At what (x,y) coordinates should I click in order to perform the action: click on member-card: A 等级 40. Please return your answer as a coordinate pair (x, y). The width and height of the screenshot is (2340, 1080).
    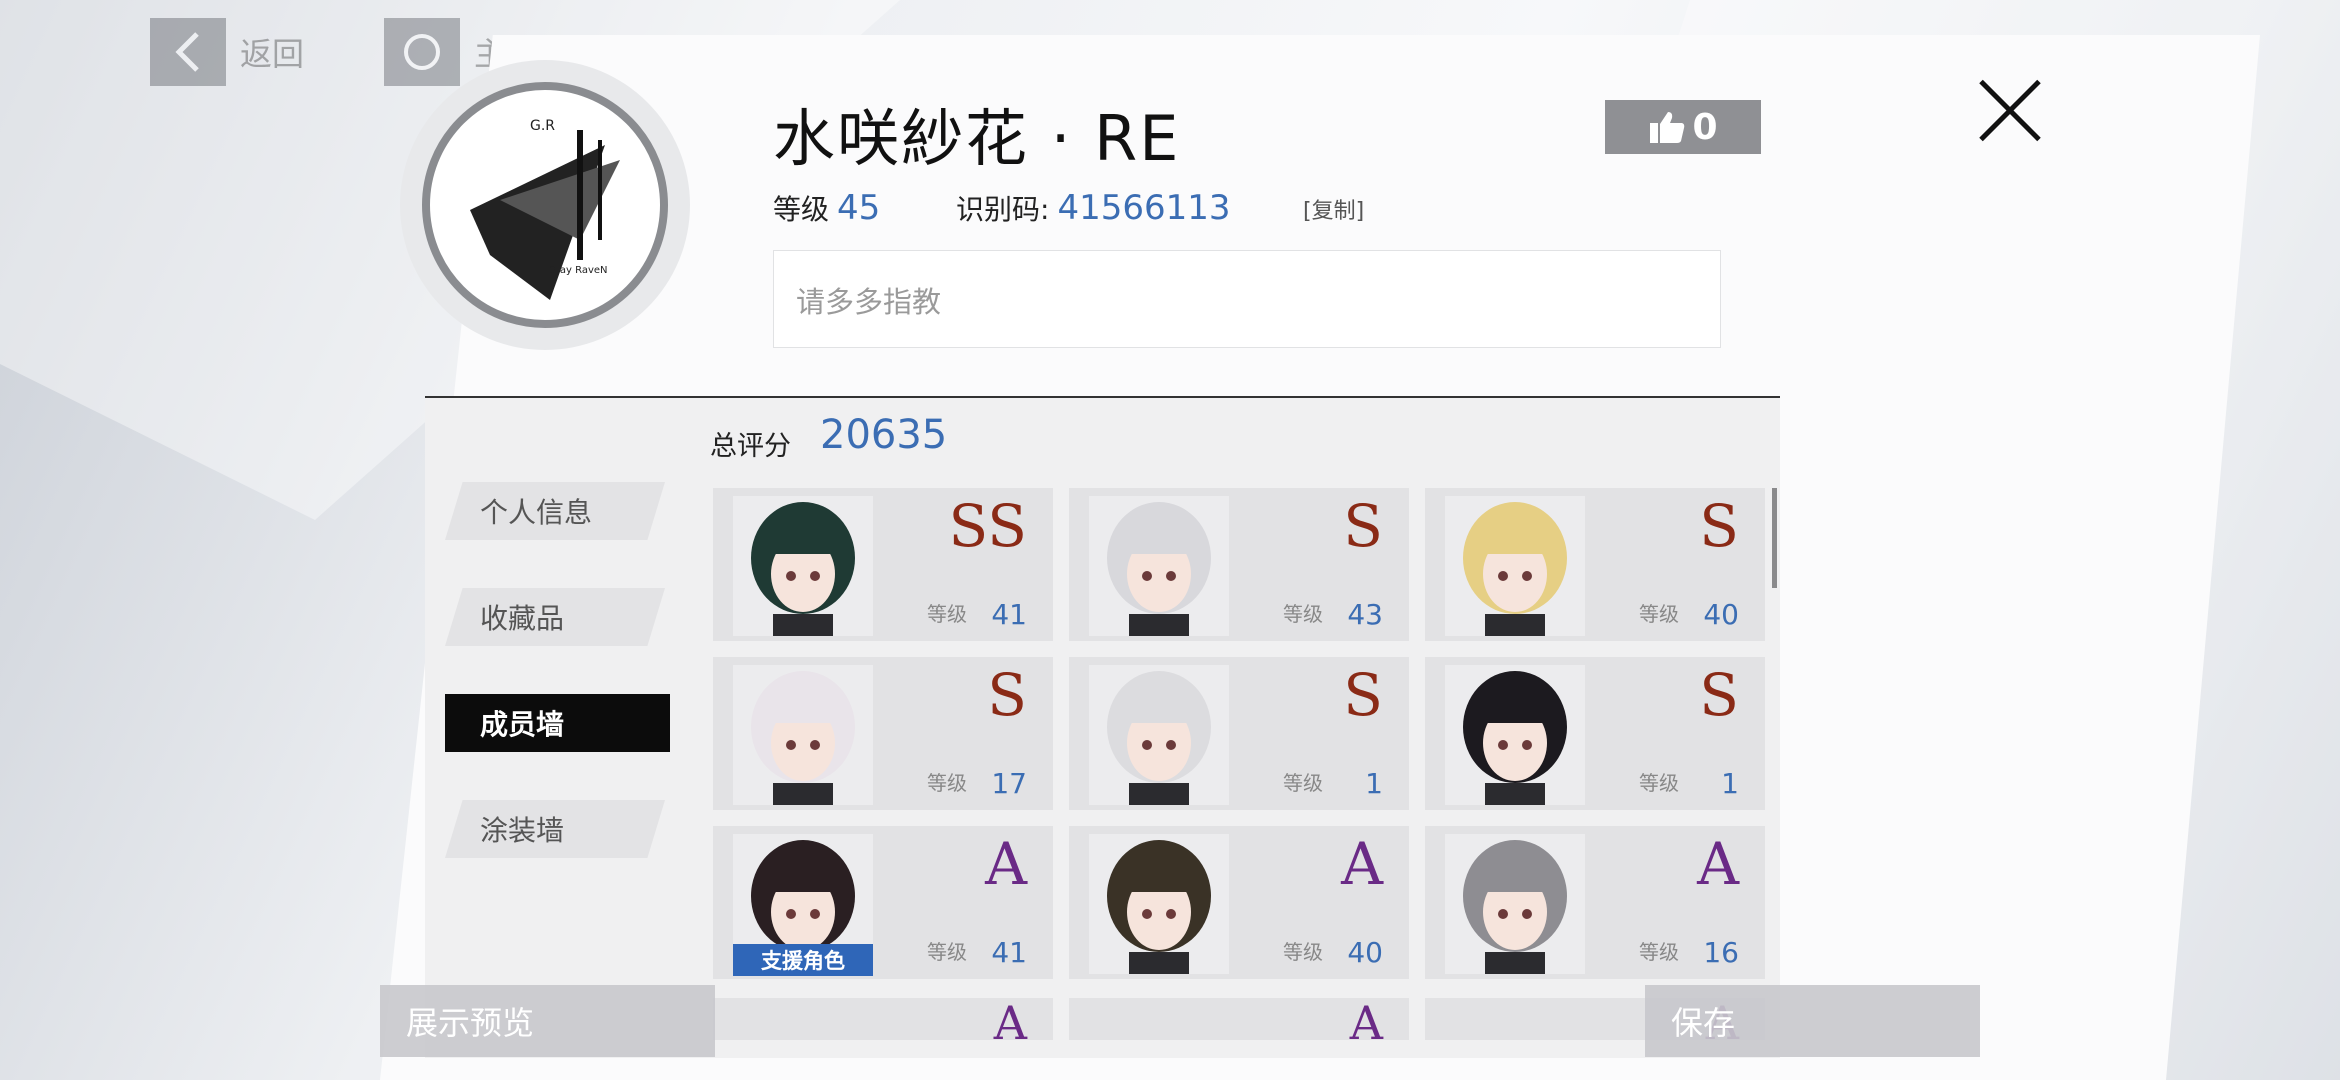
    Looking at the image, I should click on (1239, 902).